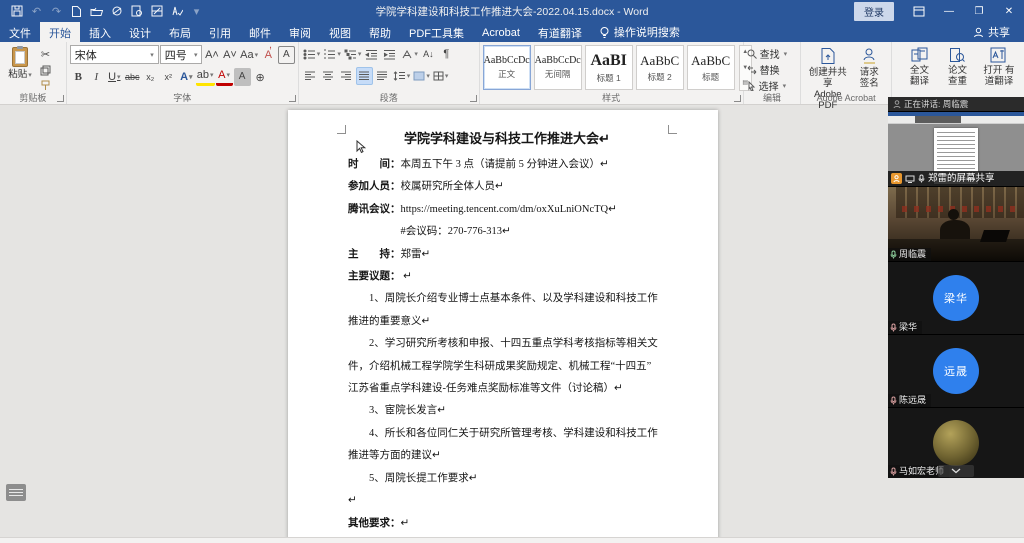 This screenshot has height=543, width=1024. Describe the element at coordinates (919, 67) in the screenshot. I see `full-translate-button: 全文 翻译` at that location.